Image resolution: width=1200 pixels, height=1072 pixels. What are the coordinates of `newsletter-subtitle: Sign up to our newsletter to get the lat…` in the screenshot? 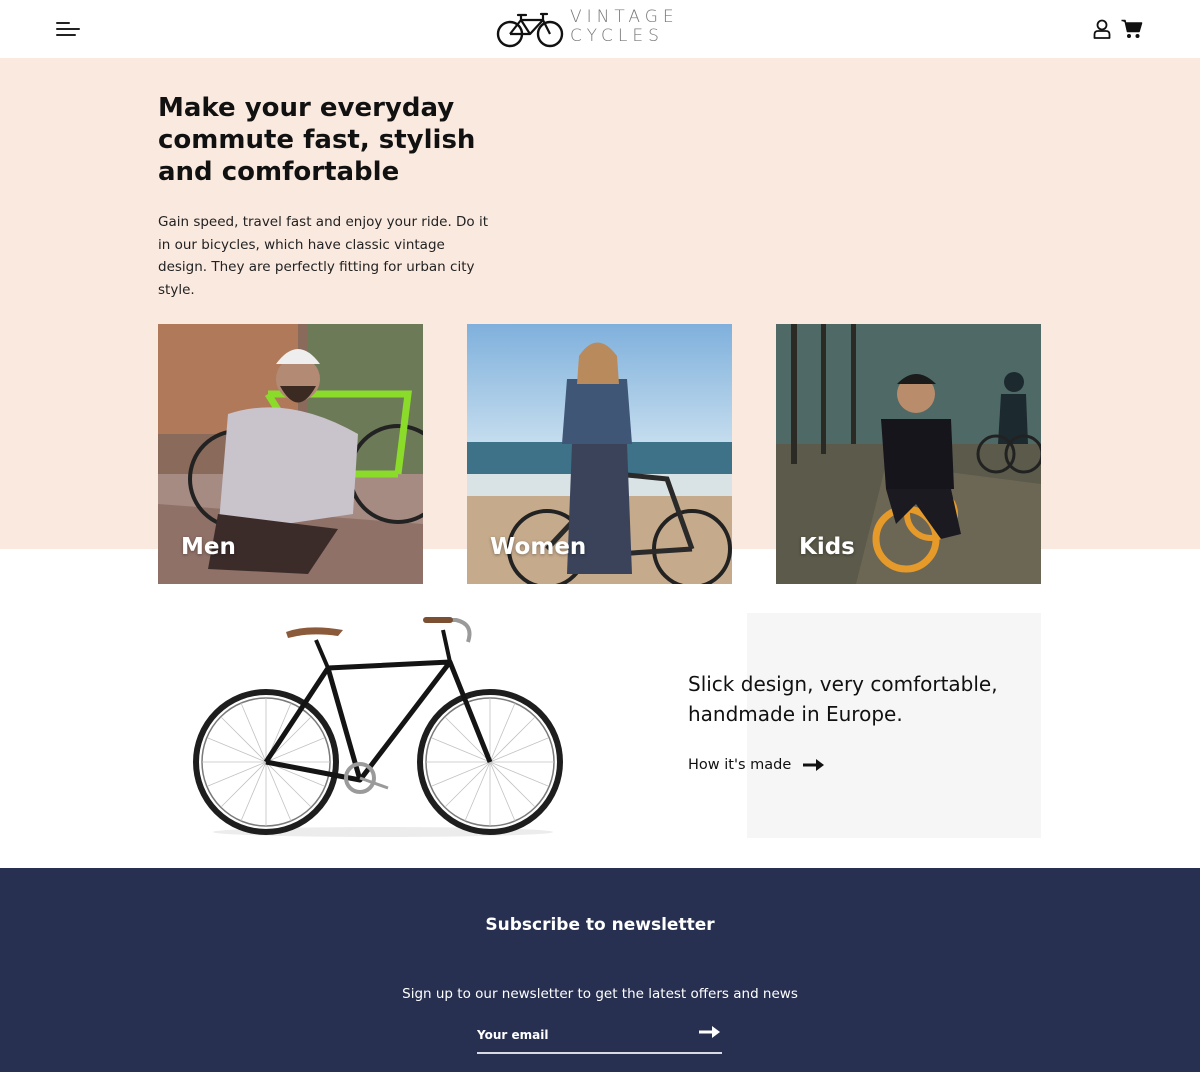 It's located at (600, 994).